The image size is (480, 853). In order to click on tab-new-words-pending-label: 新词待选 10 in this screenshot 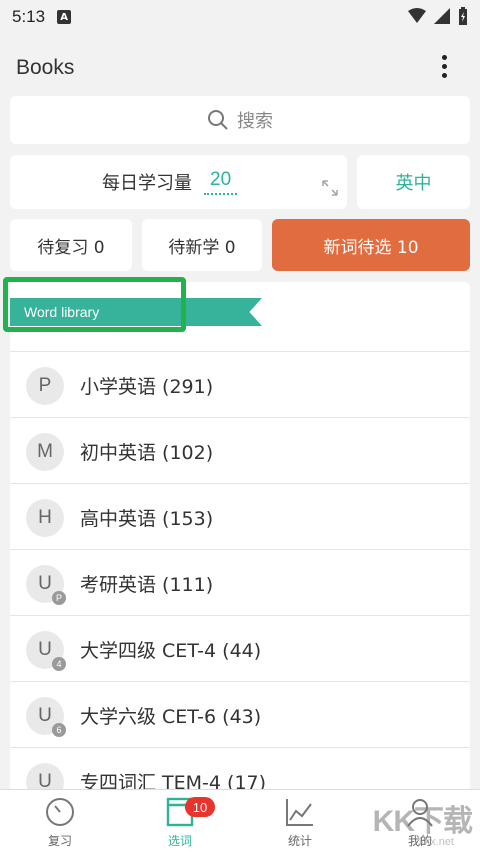, I will do `click(371, 247)`.